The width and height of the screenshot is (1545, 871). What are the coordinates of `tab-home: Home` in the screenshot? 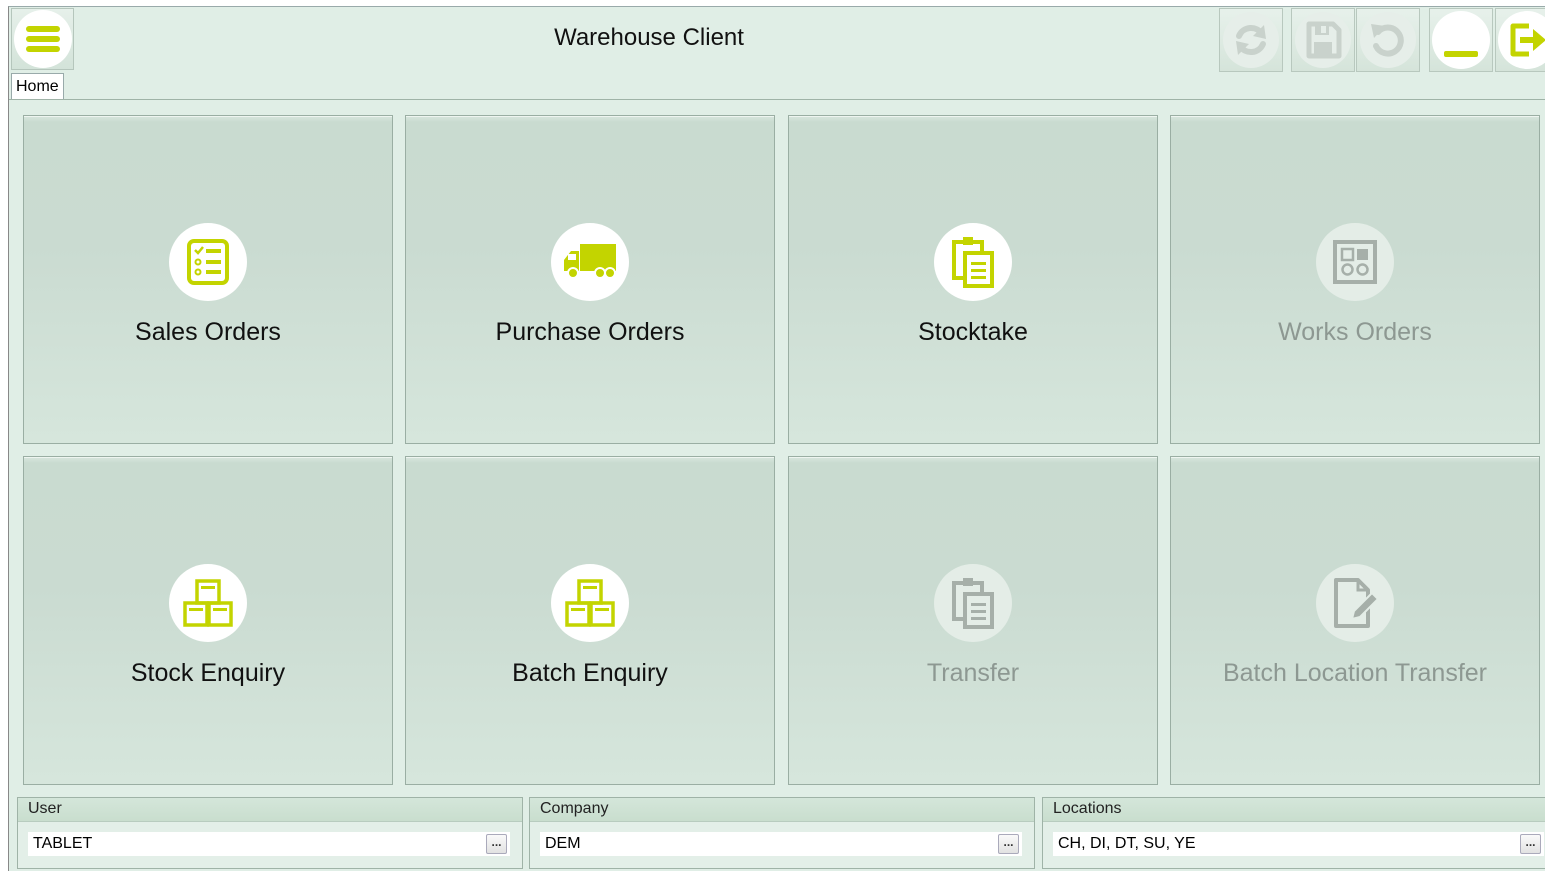 It's located at (37, 86).